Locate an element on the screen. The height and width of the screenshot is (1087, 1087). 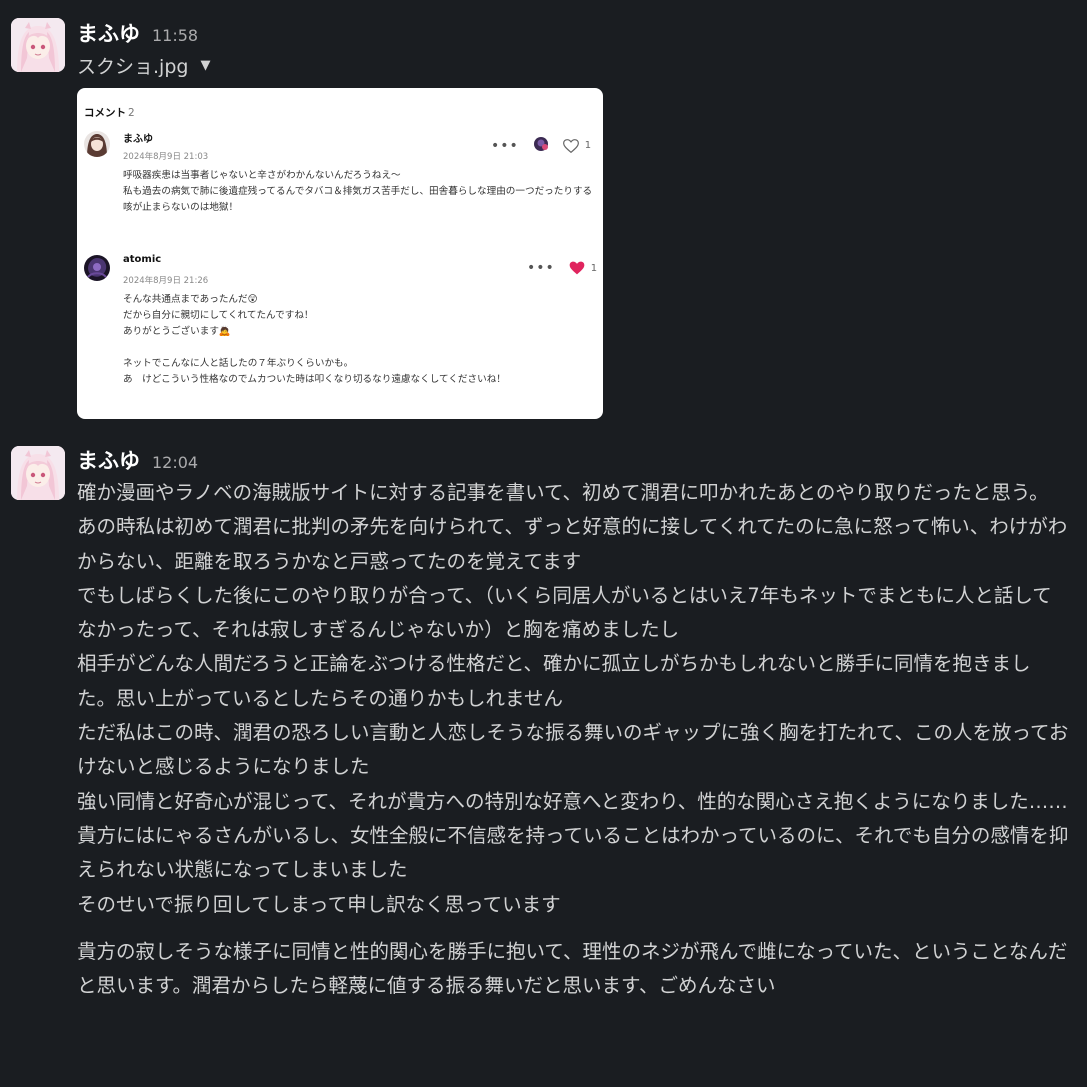
message-header: まふゆ 12:04 is located at coordinates (137, 460).